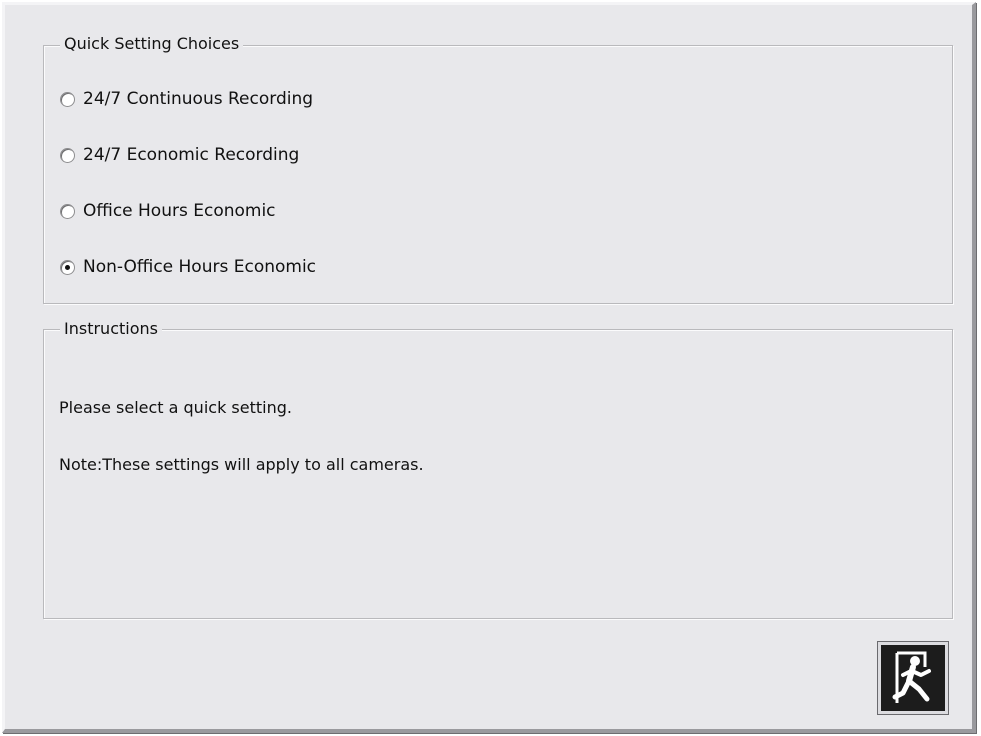  I want to click on radio-option-label: Non-Office Hours Economic, so click(200, 267).